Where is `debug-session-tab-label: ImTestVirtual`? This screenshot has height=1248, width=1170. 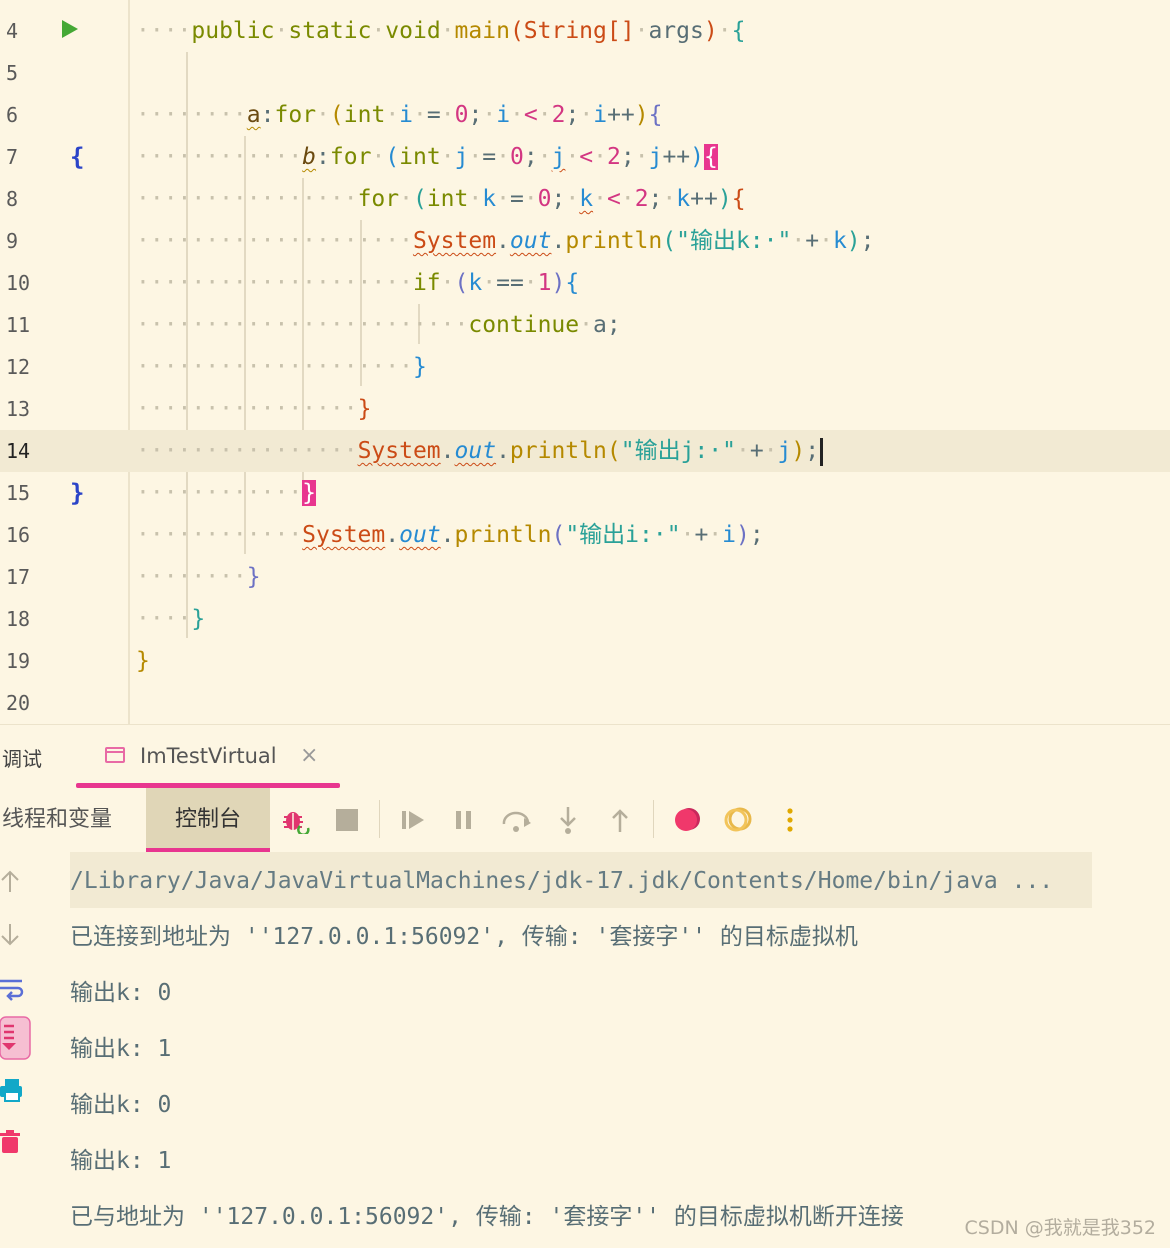
debug-session-tab-label: ImTestVirtual is located at coordinates (208, 756).